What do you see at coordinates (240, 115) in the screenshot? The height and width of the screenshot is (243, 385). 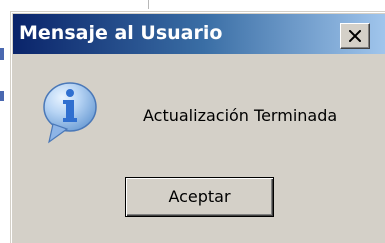 I see `dialog-message: Actualización Terminada` at bounding box center [240, 115].